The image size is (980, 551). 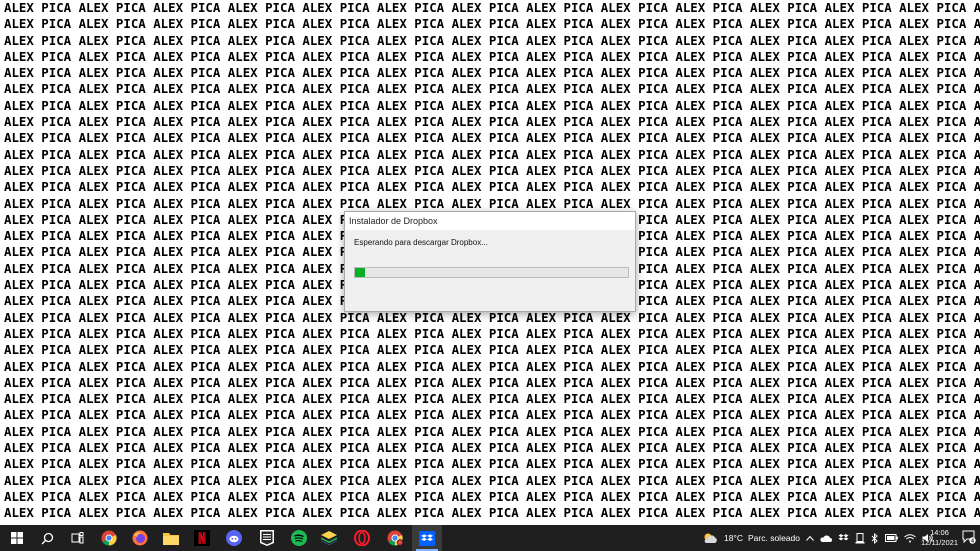 I want to click on firefox-button, so click(x=140, y=538).